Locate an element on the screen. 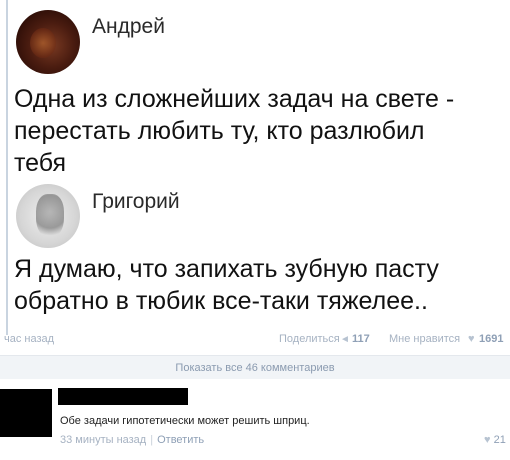 The width and height of the screenshot is (510, 460). grigoriy-message-line-1: Я думаю, что запихать зубную пасту is located at coordinates (226, 269).